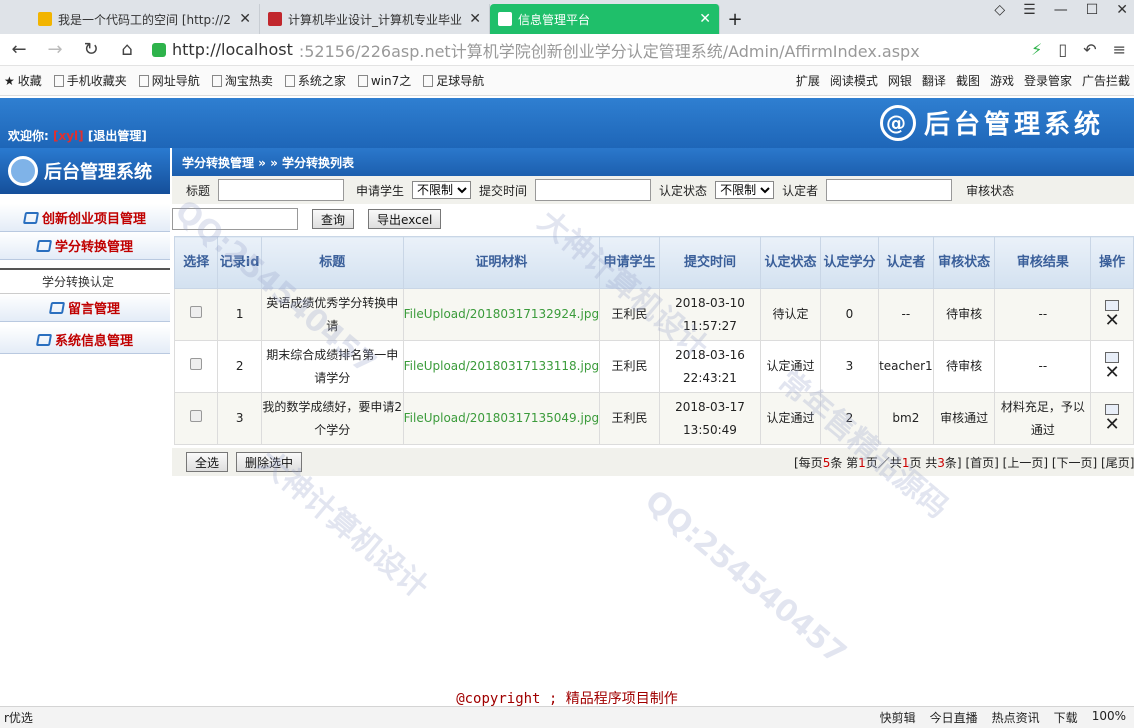 This screenshot has width=1134, height=728. What do you see at coordinates (428, 80) in the screenshot?
I see `page-icon` at bounding box center [428, 80].